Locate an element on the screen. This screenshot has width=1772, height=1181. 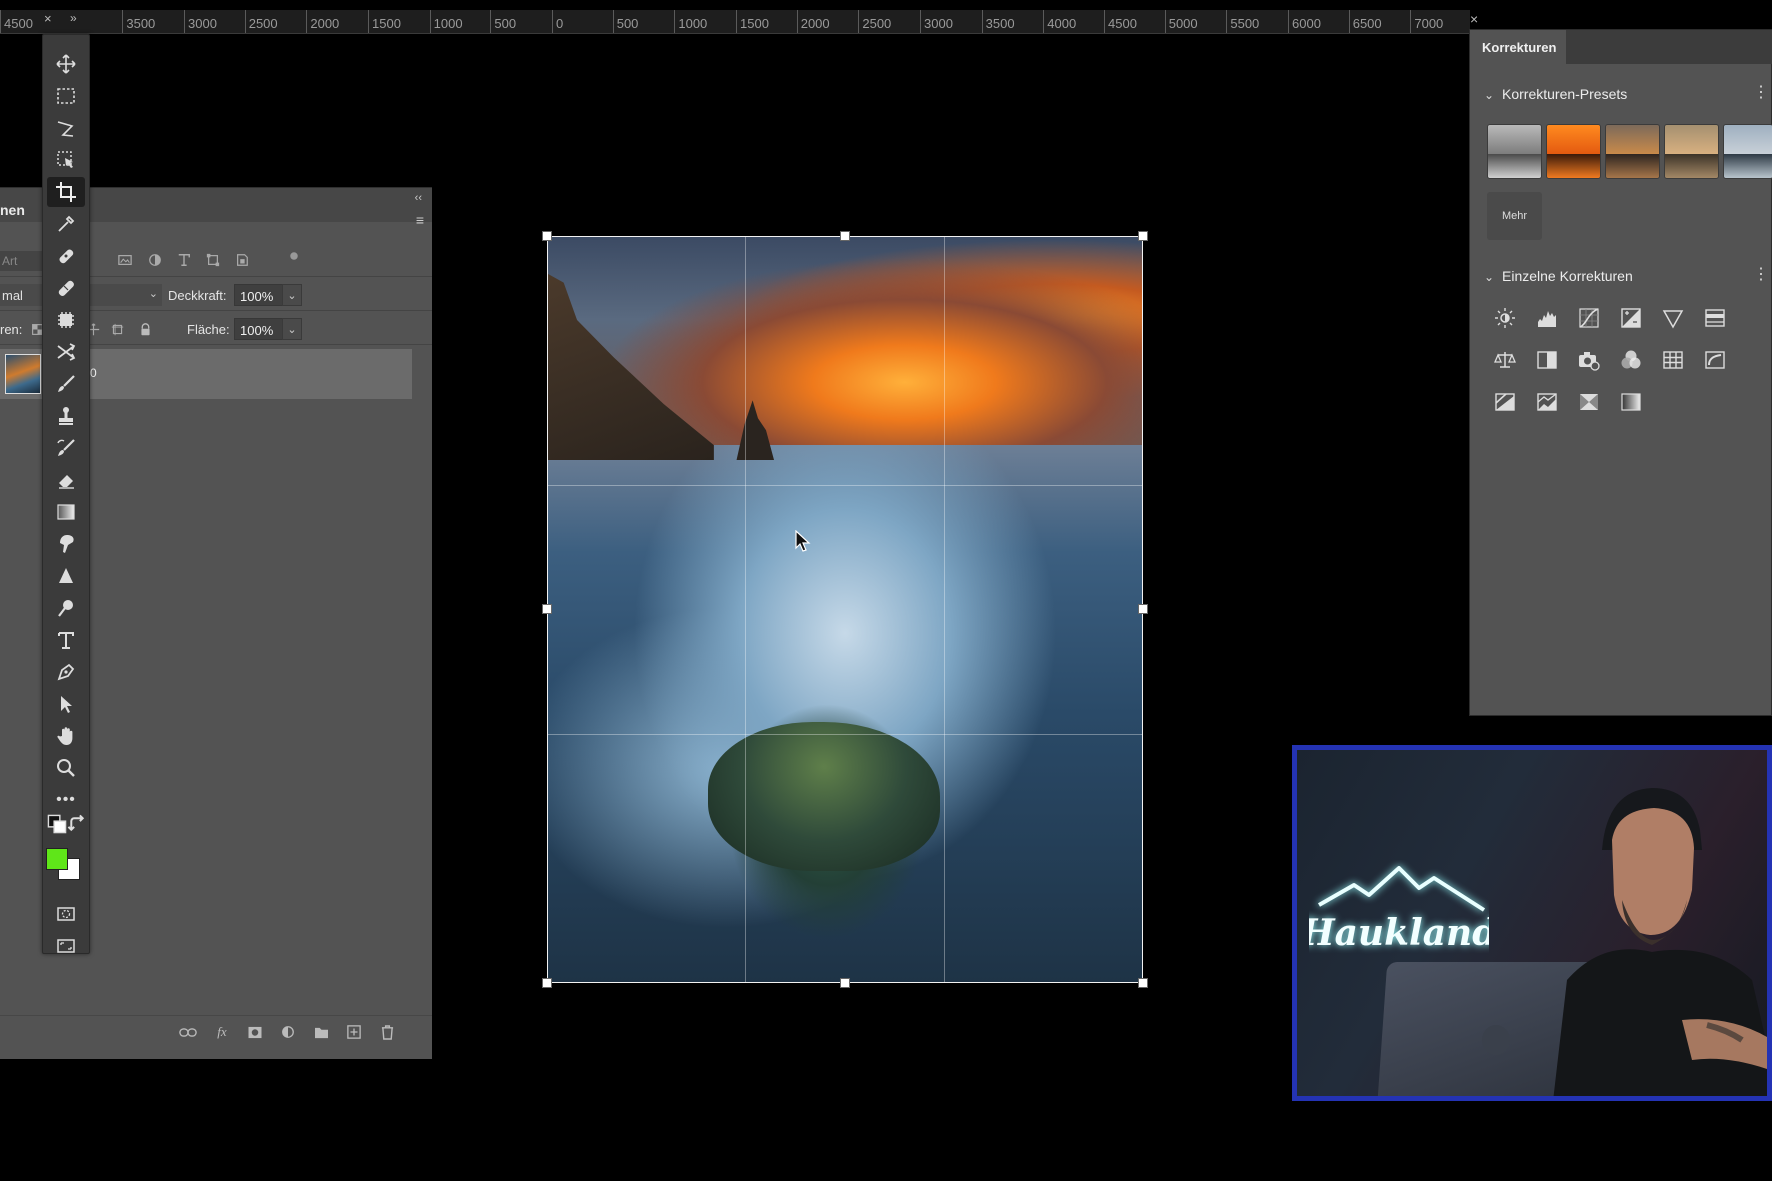
foreground-color-swatch is located at coordinates (57, 859).